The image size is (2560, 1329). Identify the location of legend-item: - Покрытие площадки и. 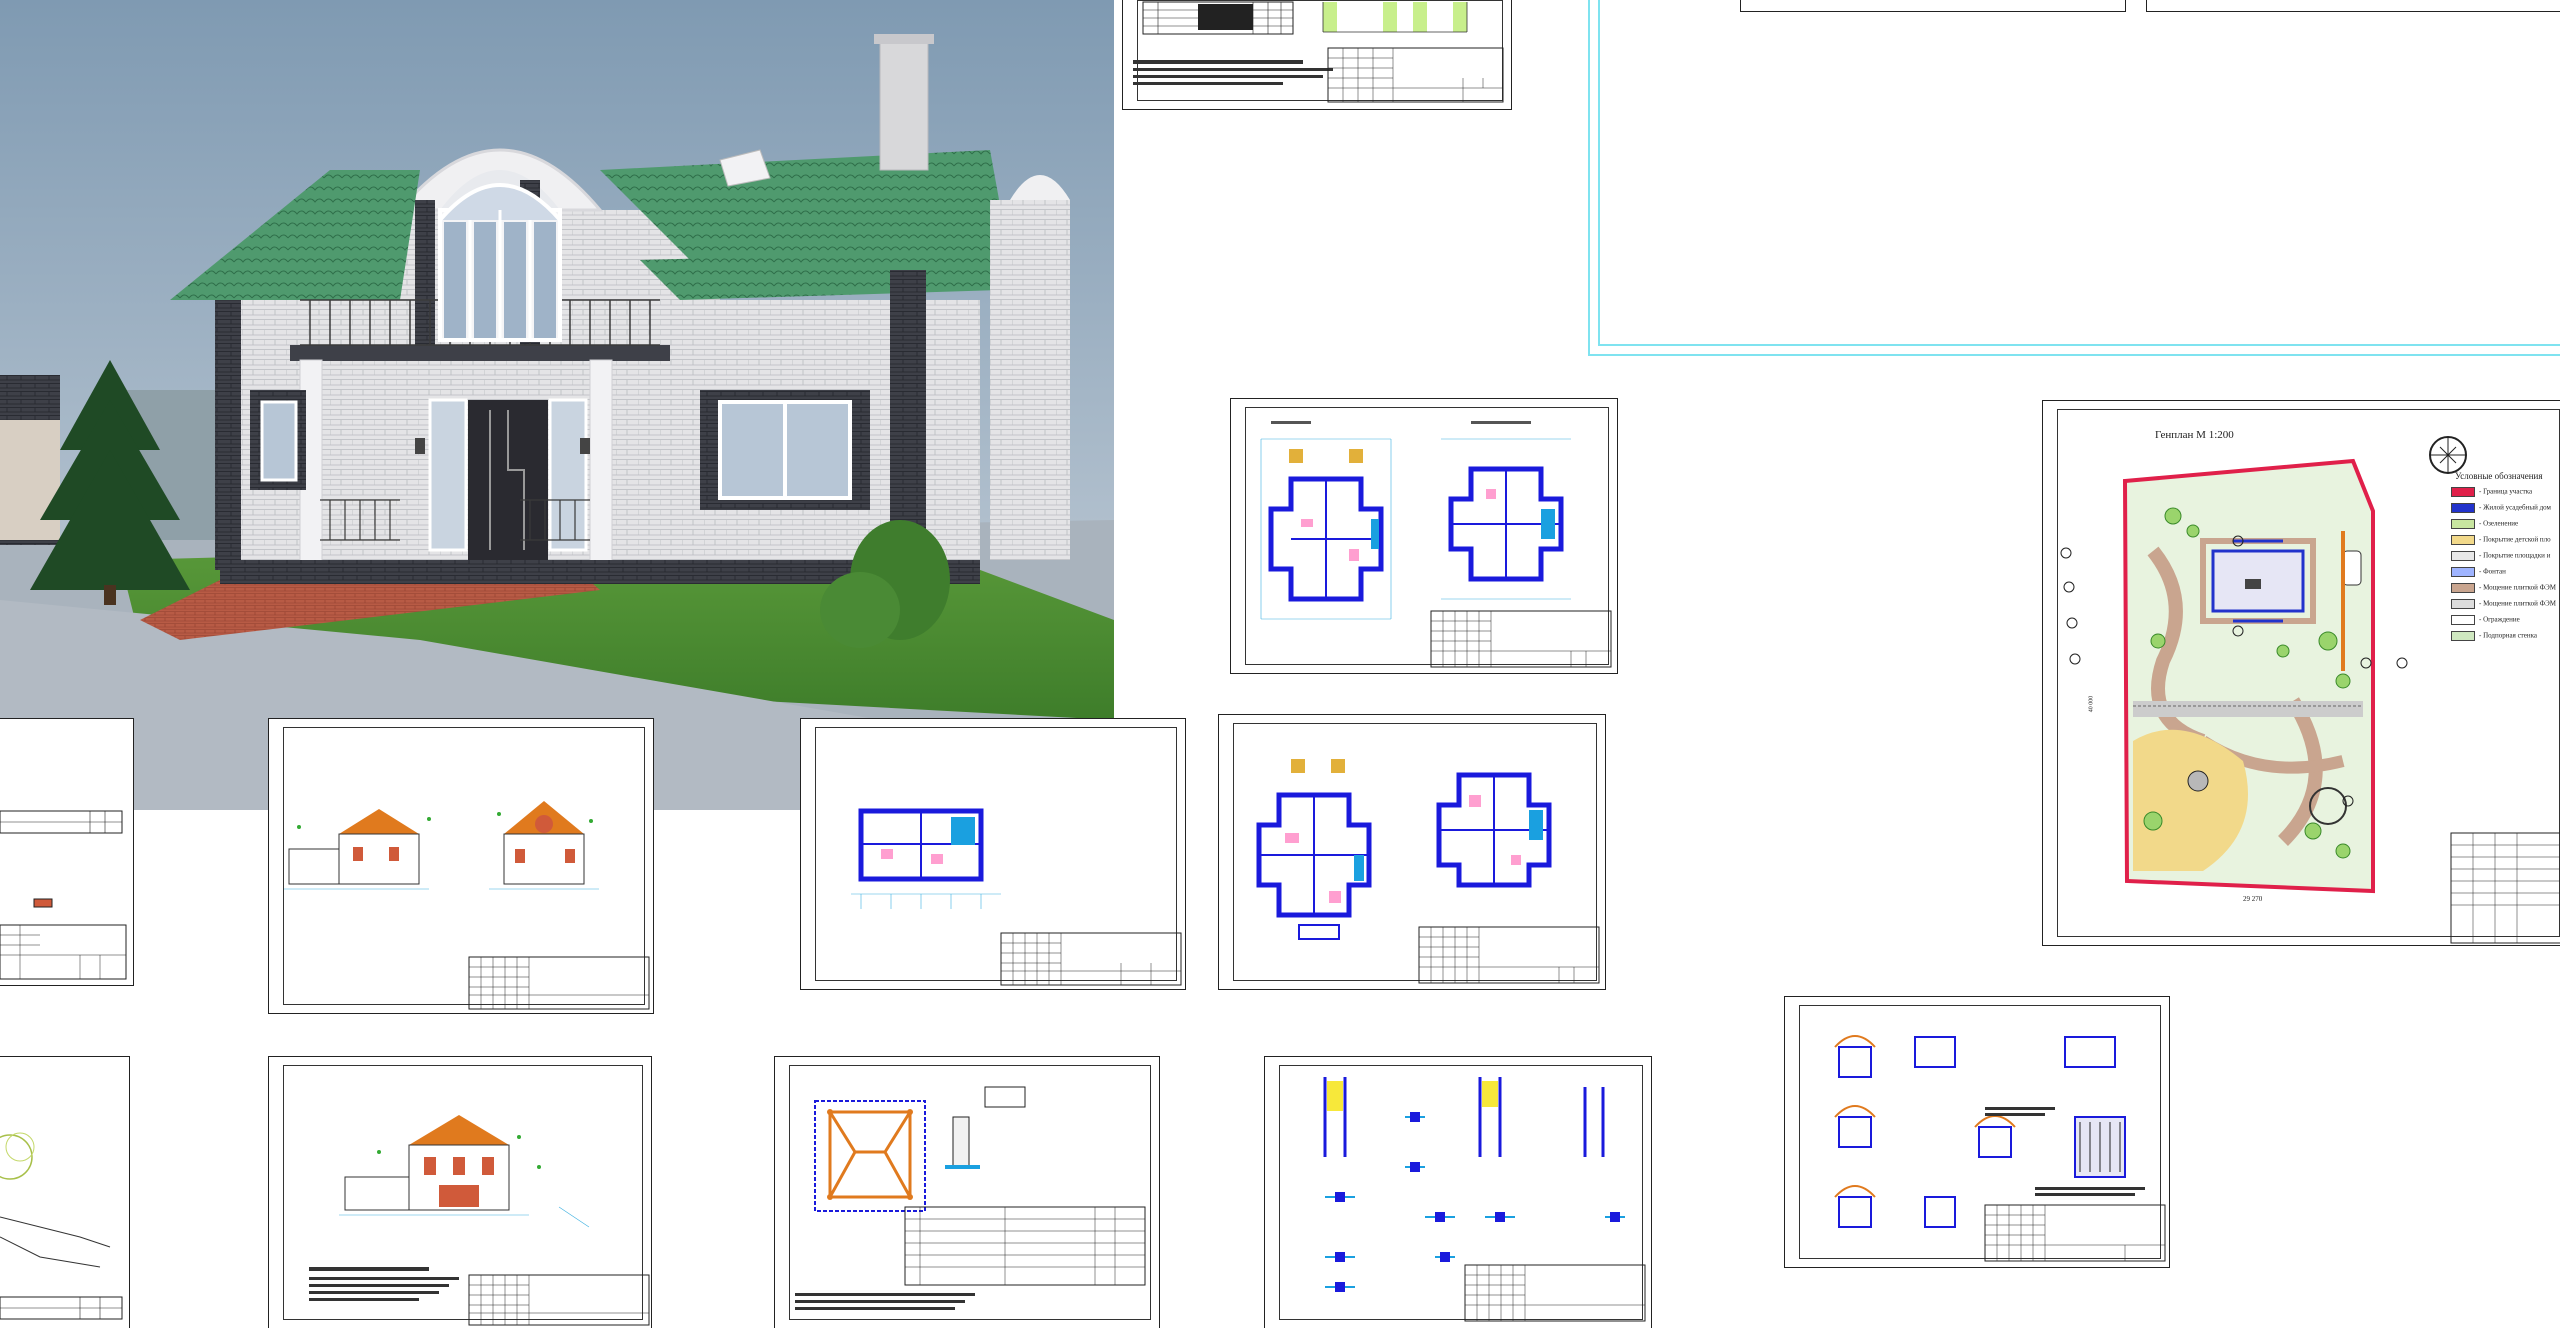
(2503, 559).